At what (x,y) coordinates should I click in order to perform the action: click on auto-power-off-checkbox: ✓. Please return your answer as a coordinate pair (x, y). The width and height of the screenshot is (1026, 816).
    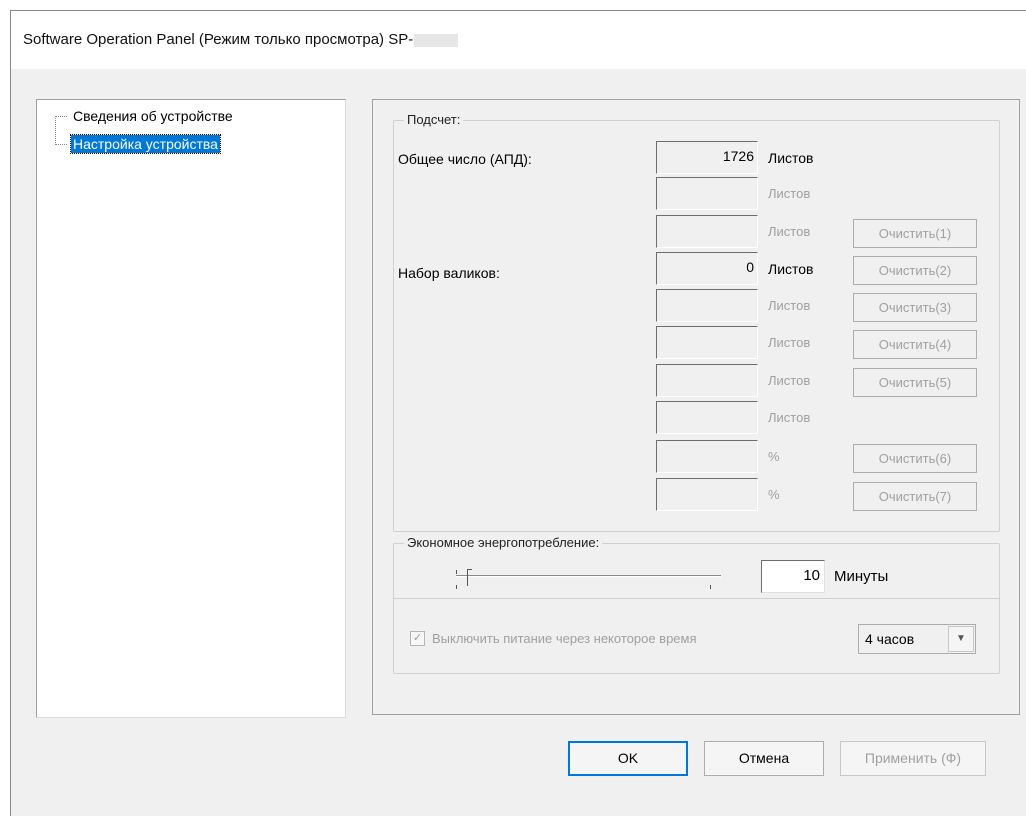
    Looking at the image, I should click on (417, 638).